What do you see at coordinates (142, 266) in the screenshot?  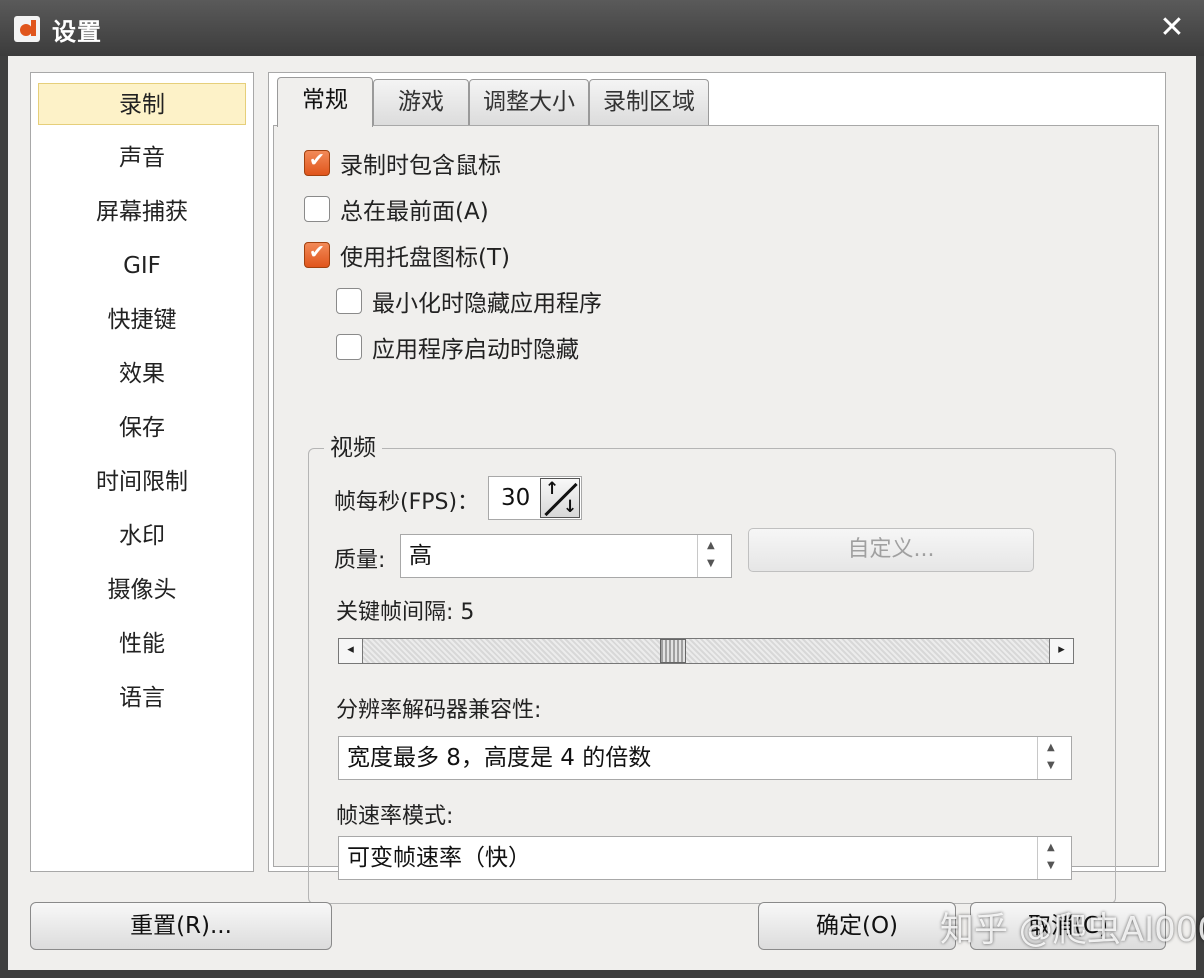 I see `sidebar-item-gif: GIF` at bounding box center [142, 266].